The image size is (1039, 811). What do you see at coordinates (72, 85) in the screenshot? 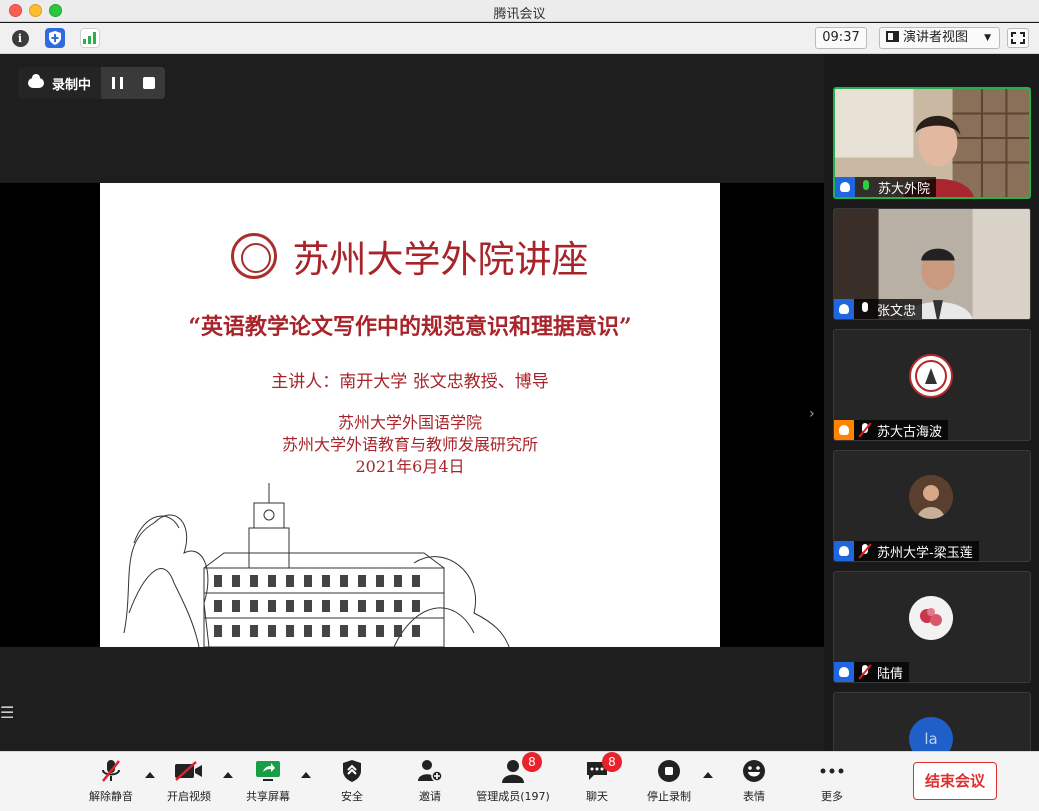
I see `recording-status: 录制中` at bounding box center [72, 85].